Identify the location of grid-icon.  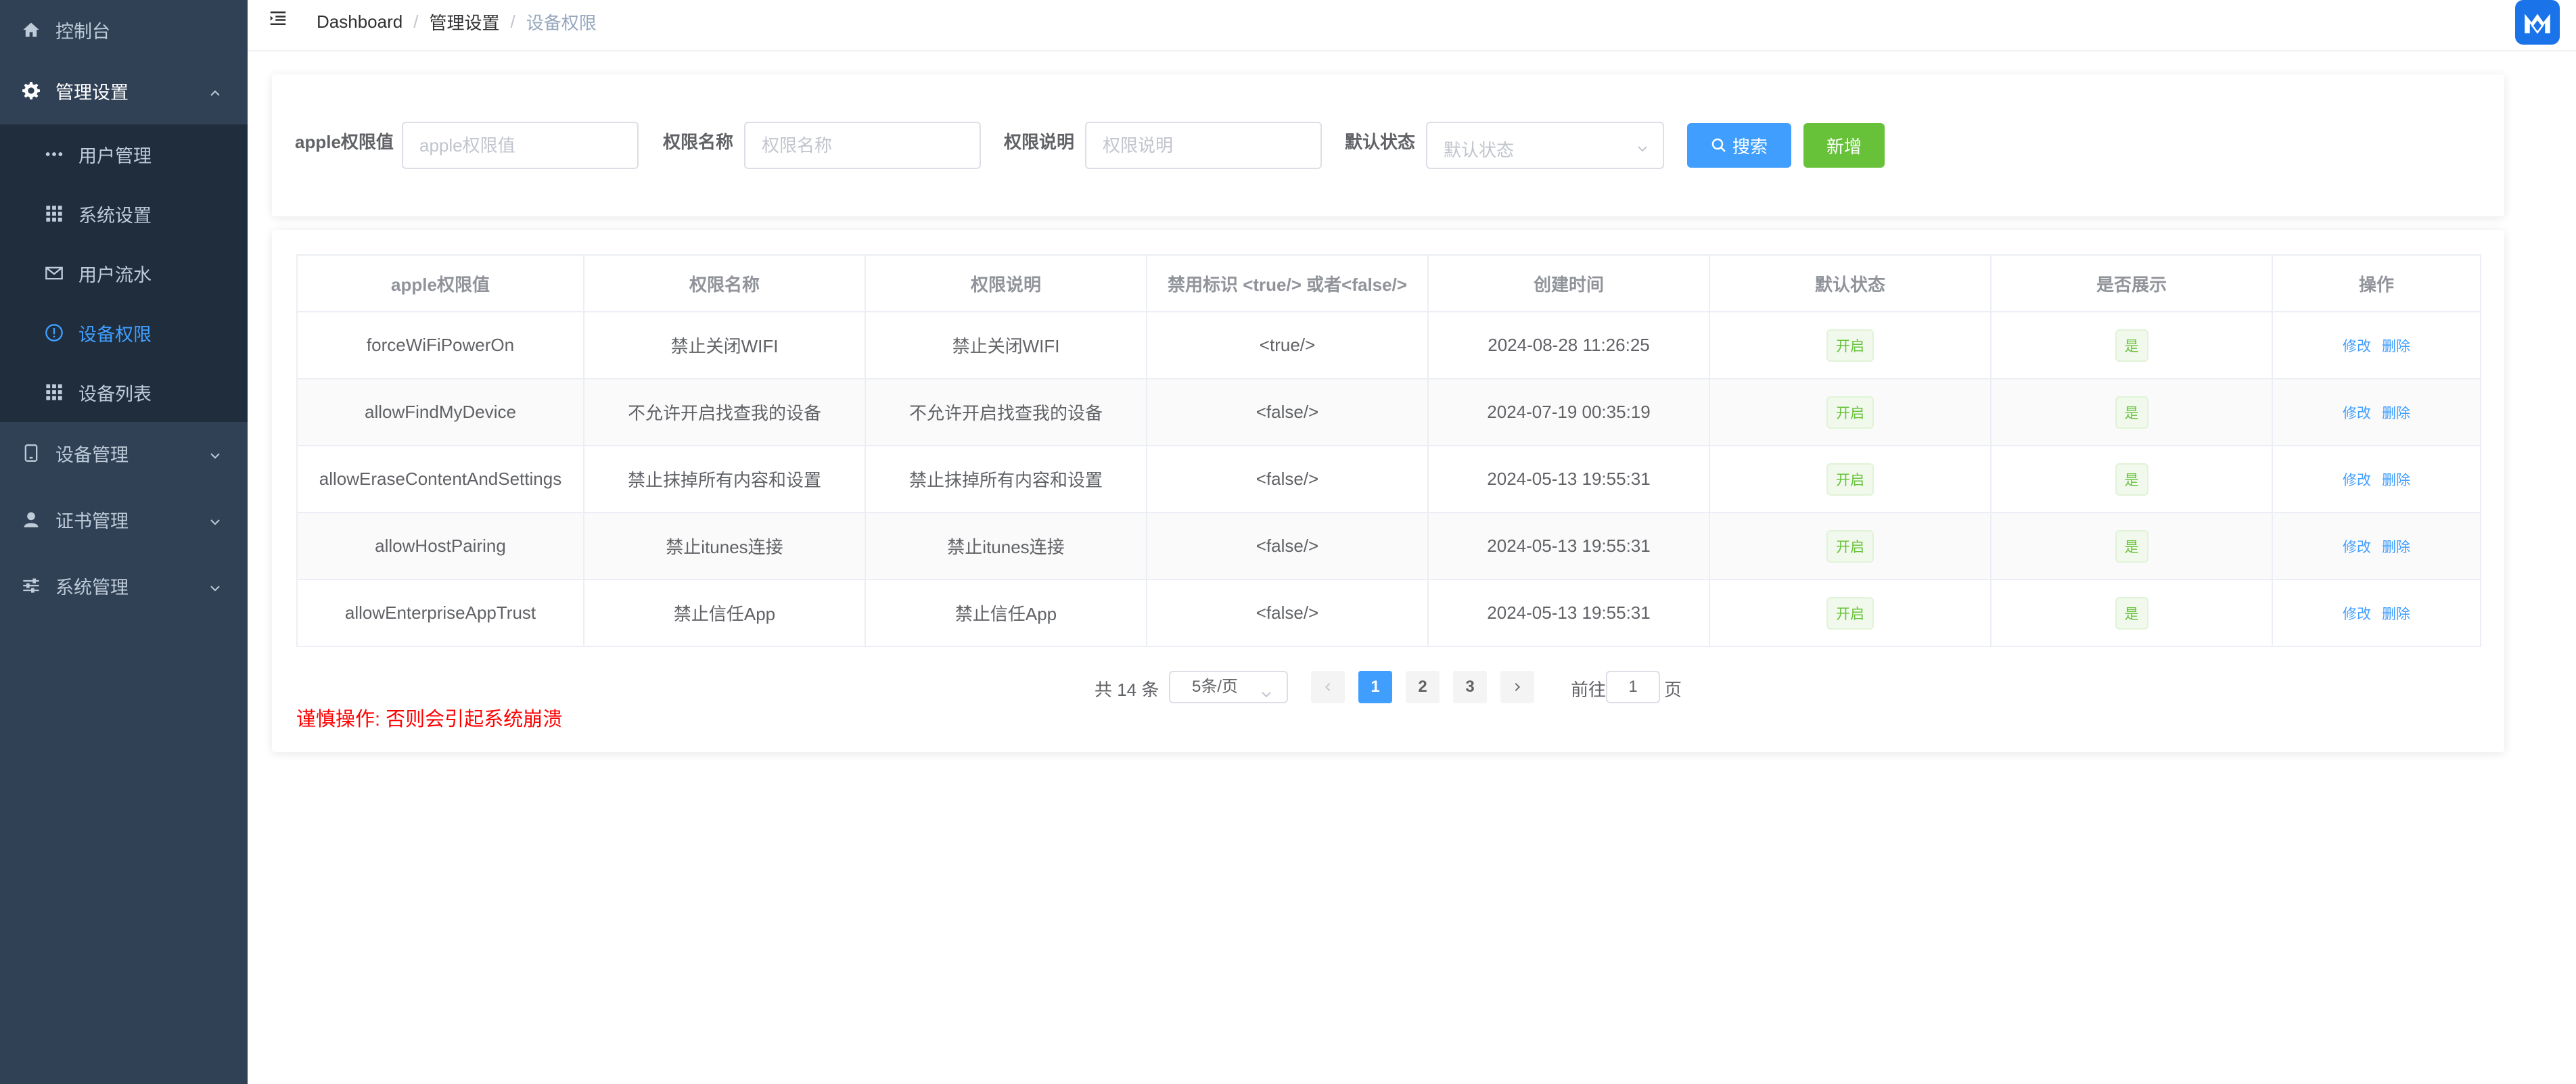
(54, 213).